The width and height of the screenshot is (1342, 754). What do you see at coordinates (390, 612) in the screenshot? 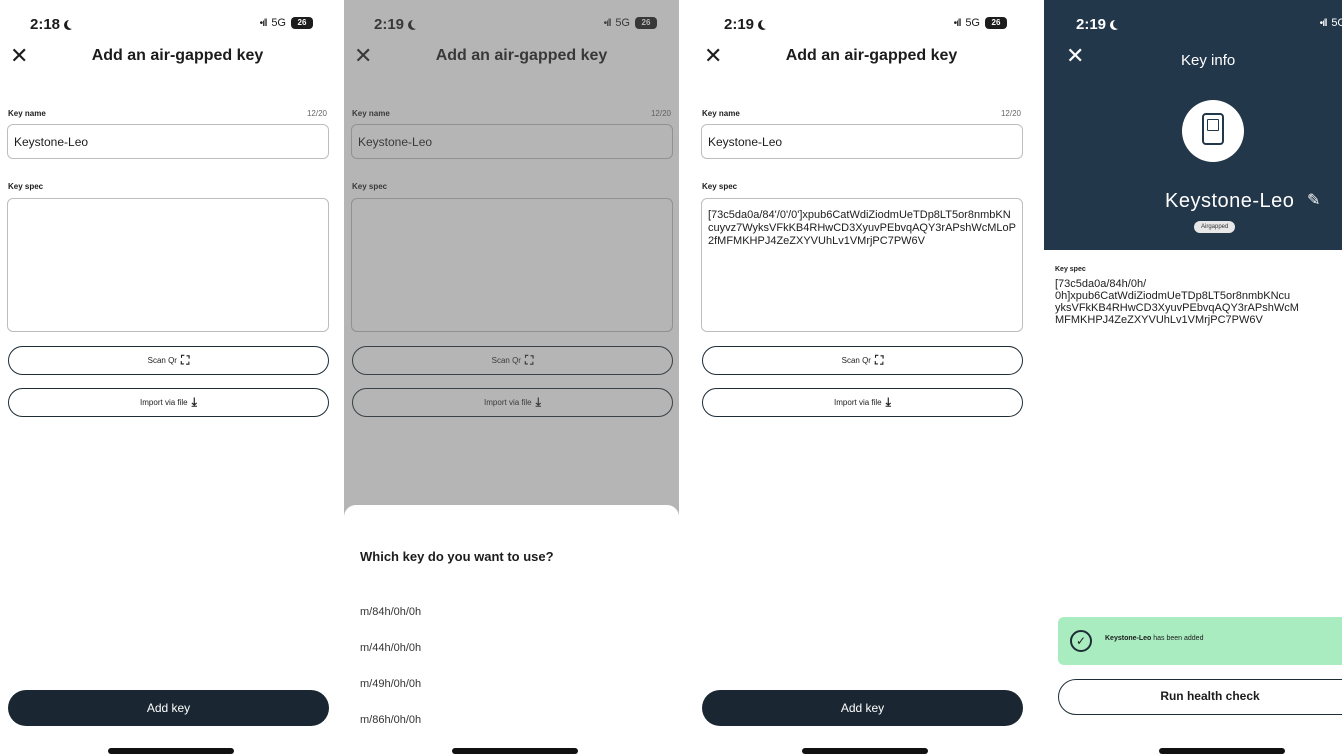
I see `sheet-option: m/84h/0h/0h` at bounding box center [390, 612].